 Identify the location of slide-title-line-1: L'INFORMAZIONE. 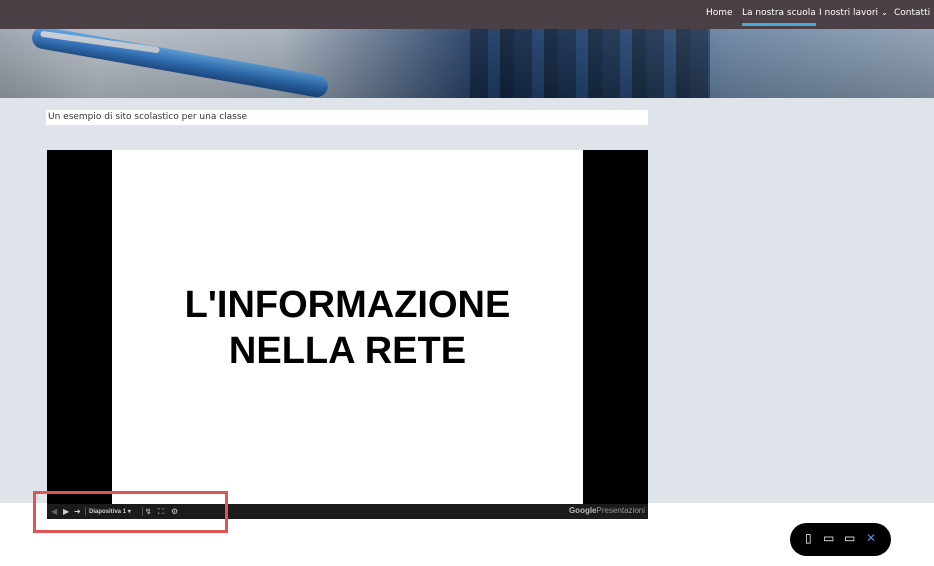
(347, 305).